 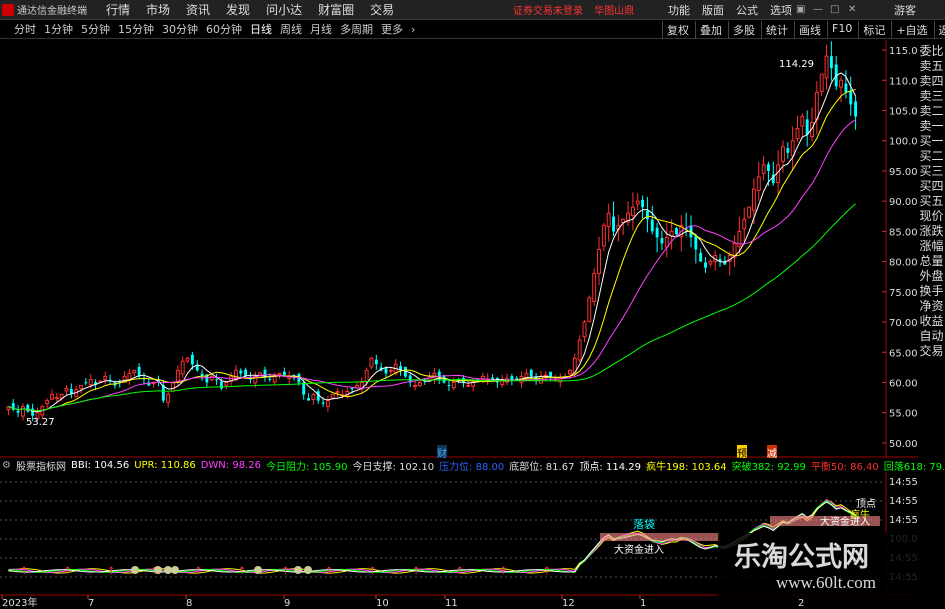 I want to click on side-label: 卖四, so click(x=931, y=81).